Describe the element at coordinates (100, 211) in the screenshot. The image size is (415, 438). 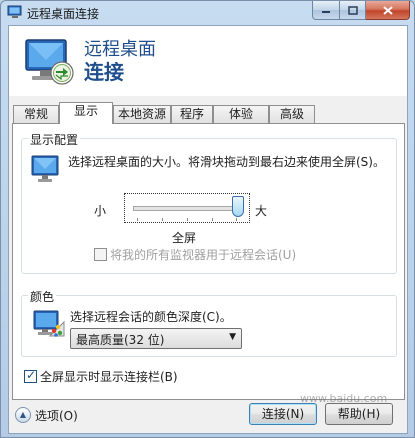
I see `slider-min-label: 小` at that location.